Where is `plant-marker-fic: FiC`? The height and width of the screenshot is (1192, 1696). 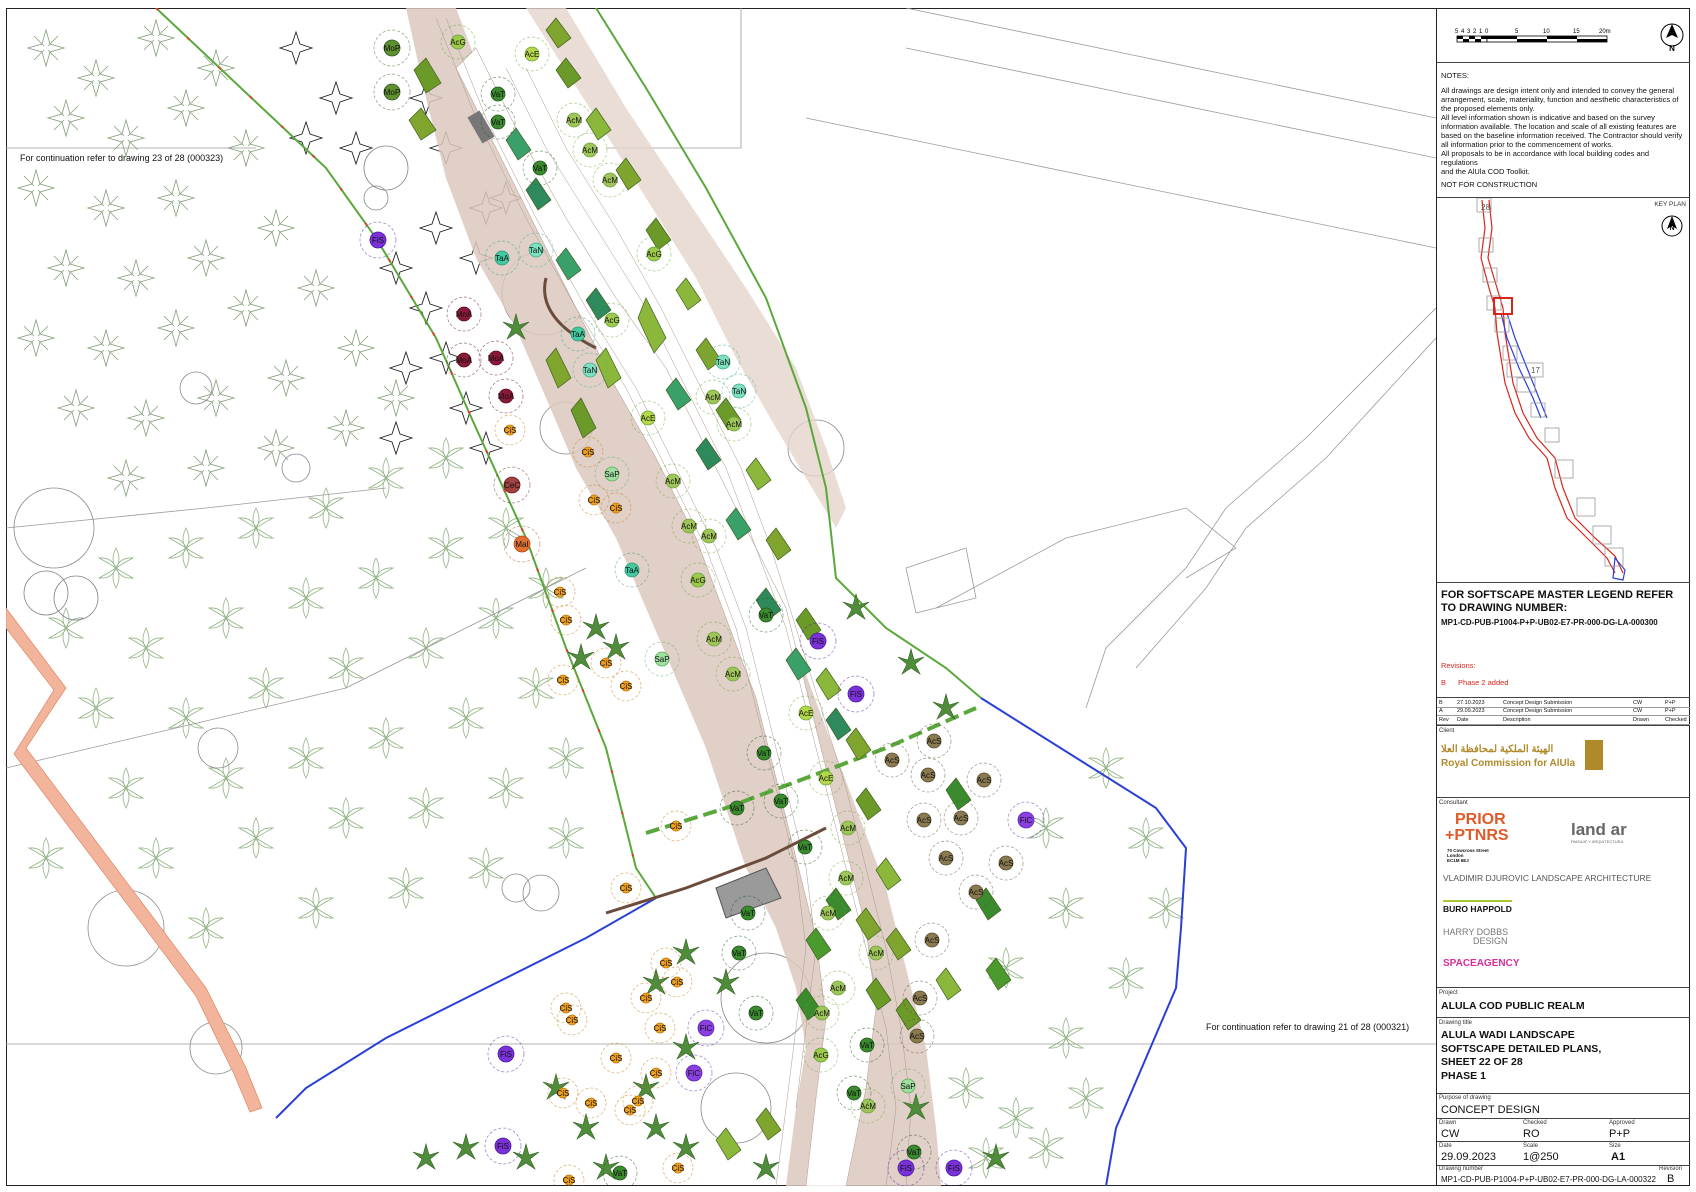
plant-marker-fic: FiC is located at coordinates (694, 1073).